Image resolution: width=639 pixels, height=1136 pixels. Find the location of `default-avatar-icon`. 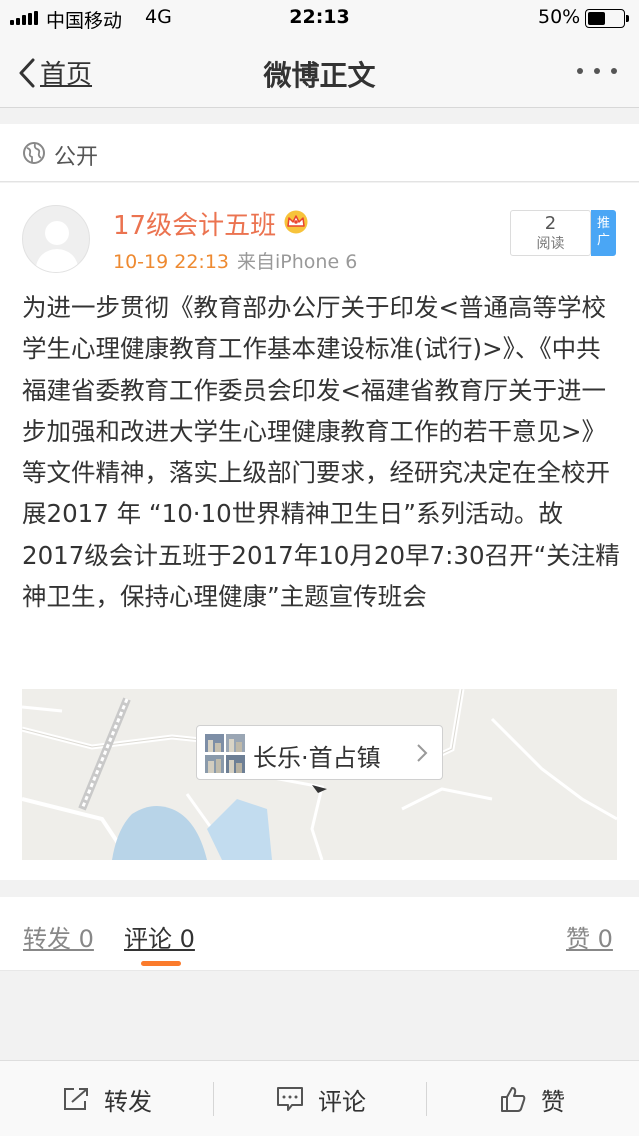

default-avatar-icon is located at coordinates (57, 246).